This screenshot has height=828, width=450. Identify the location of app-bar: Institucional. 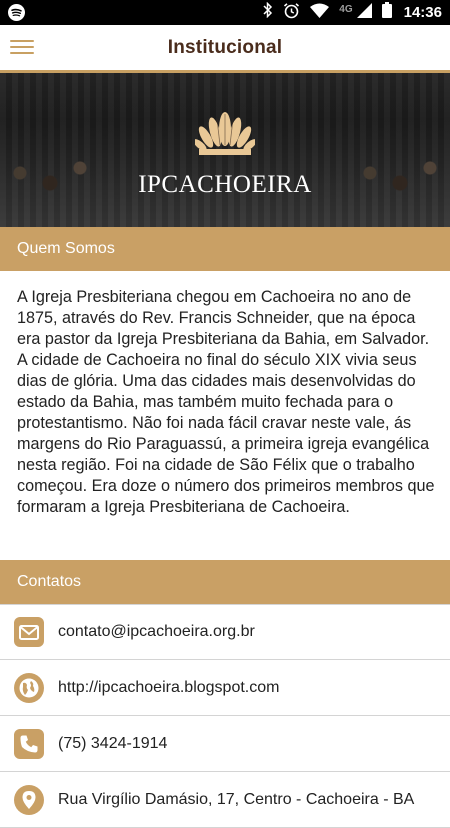
(225, 49).